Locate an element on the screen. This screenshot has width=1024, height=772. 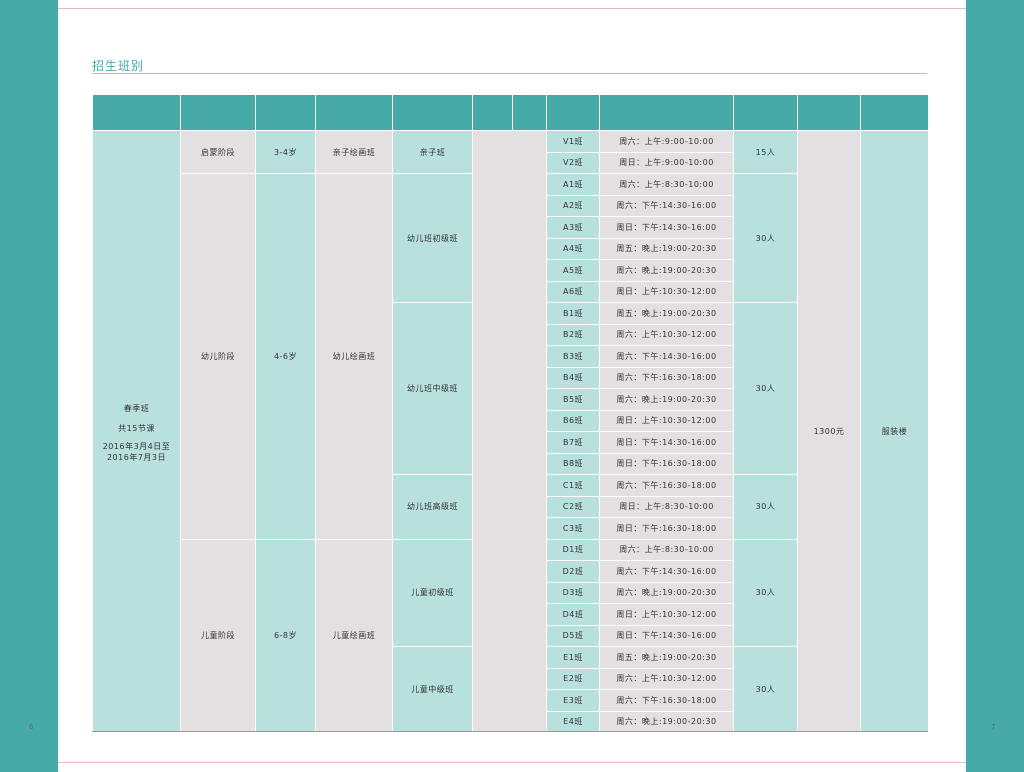
class-code: B5班 is located at coordinates (573, 399).